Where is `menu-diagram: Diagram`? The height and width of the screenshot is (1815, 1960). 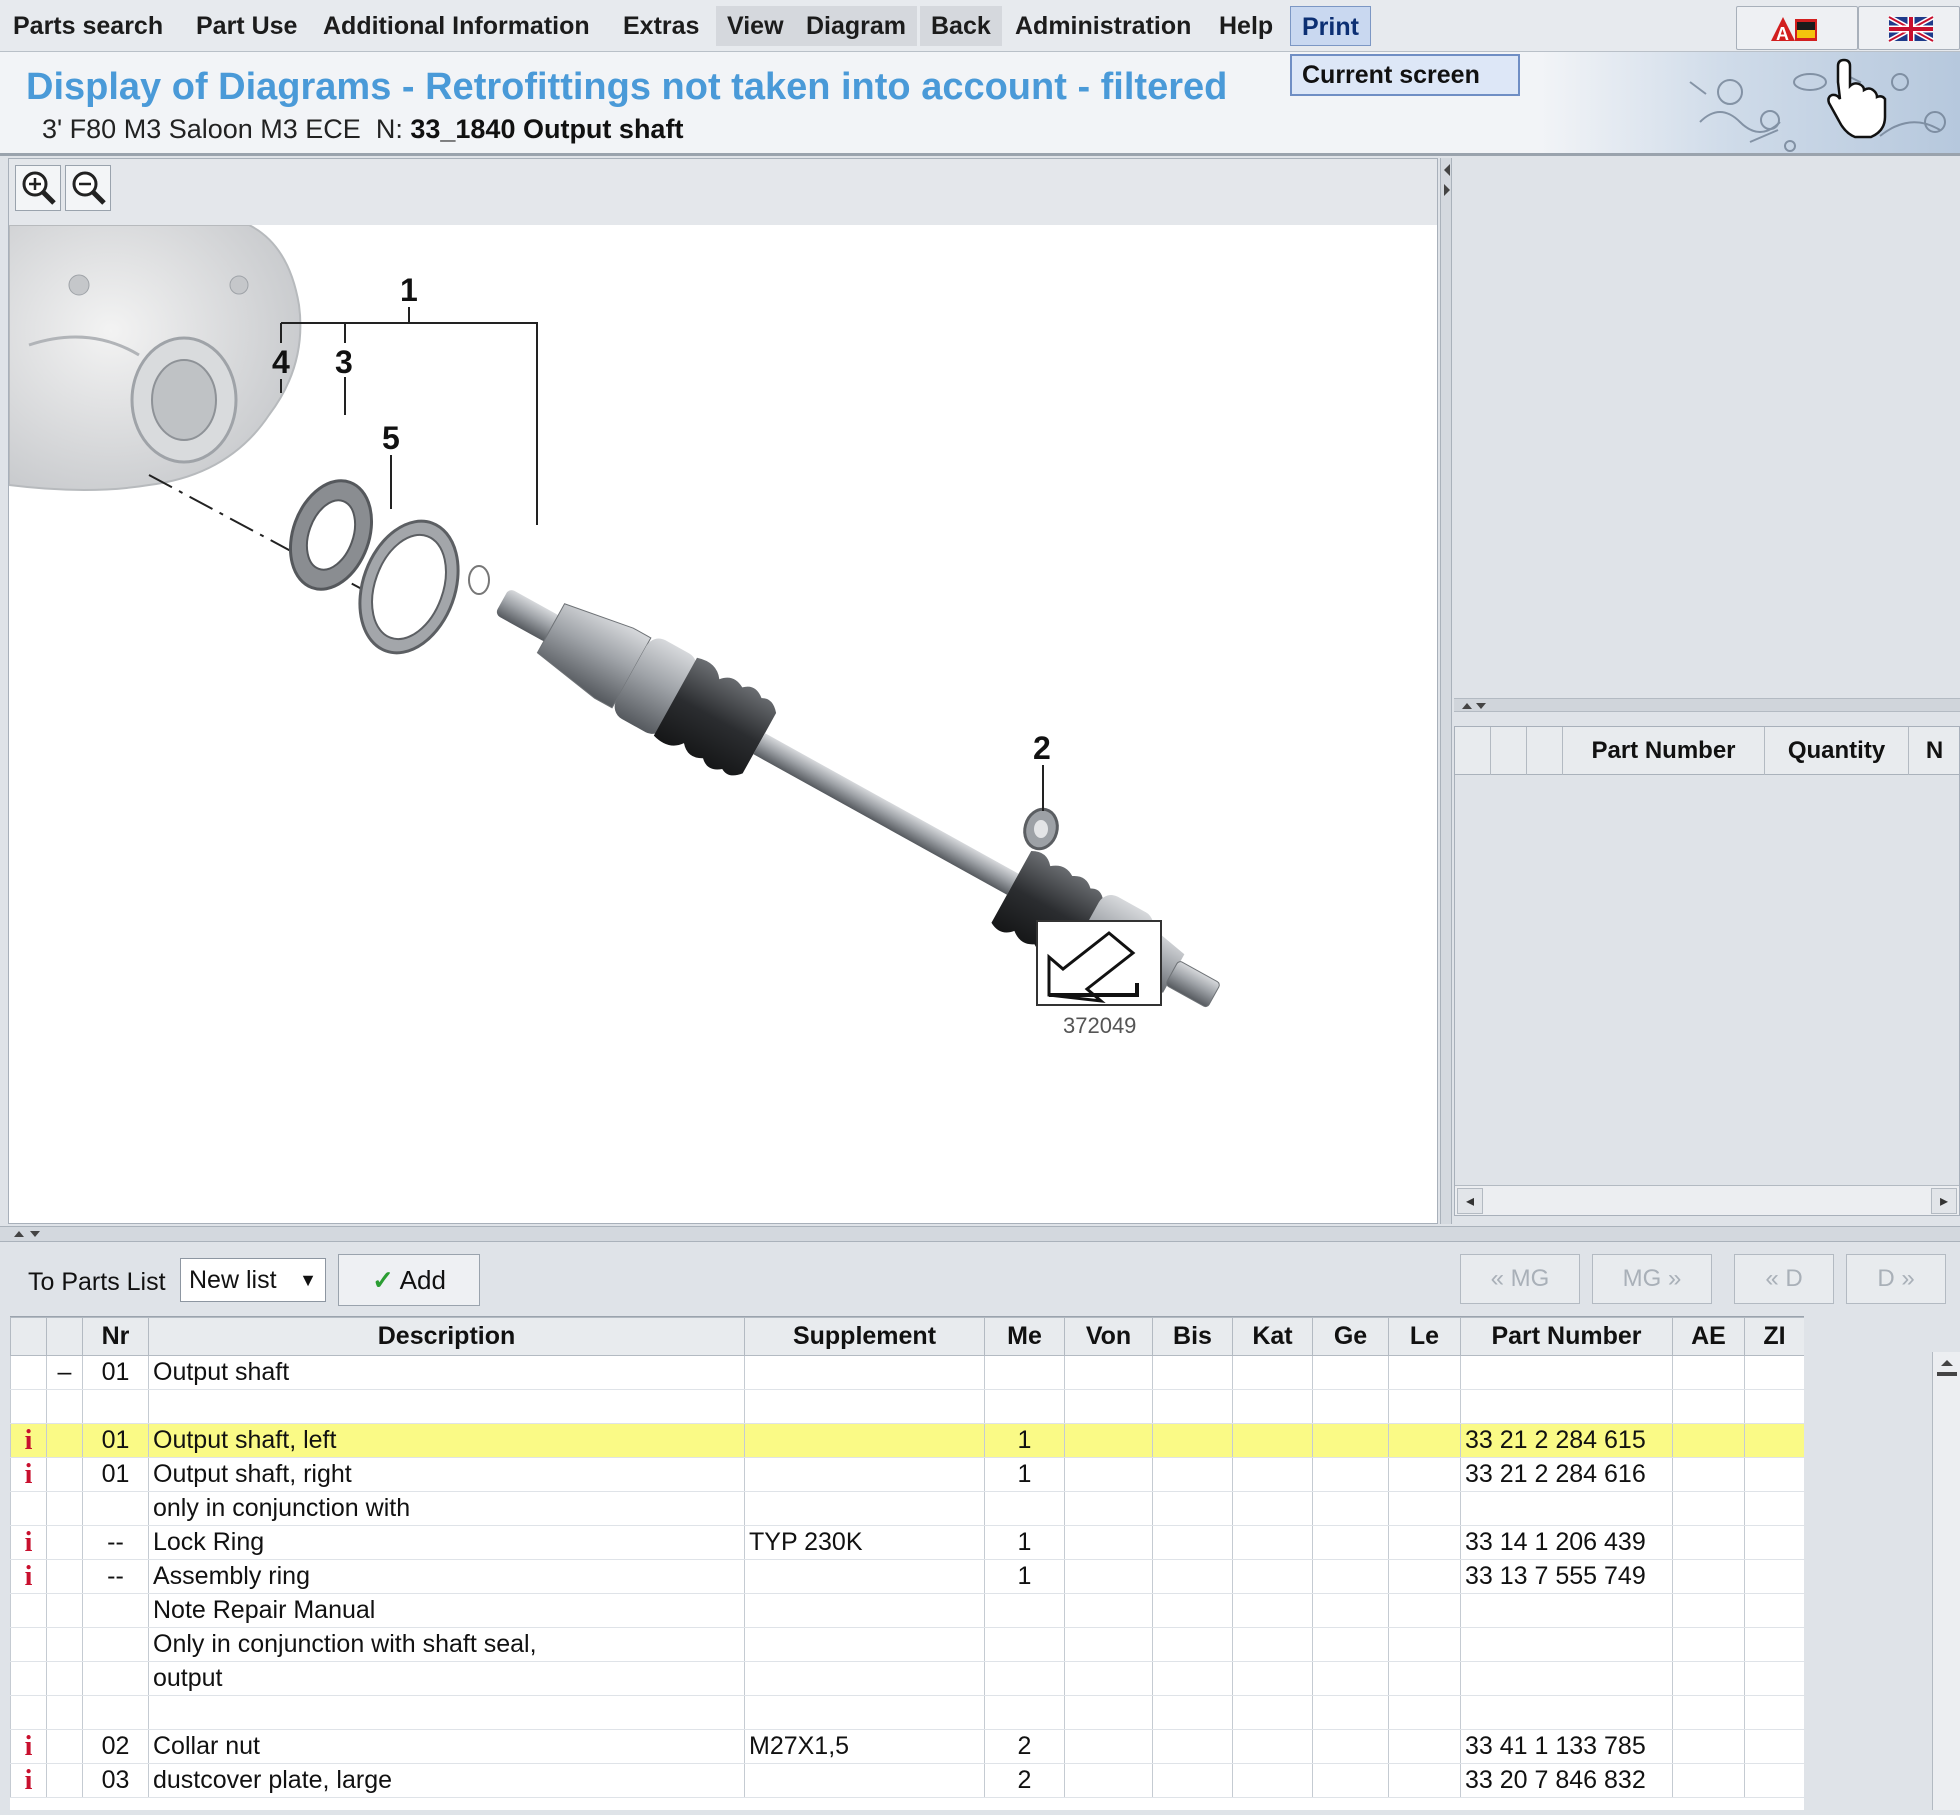 menu-diagram: Diagram is located at coordinates (856, 26).